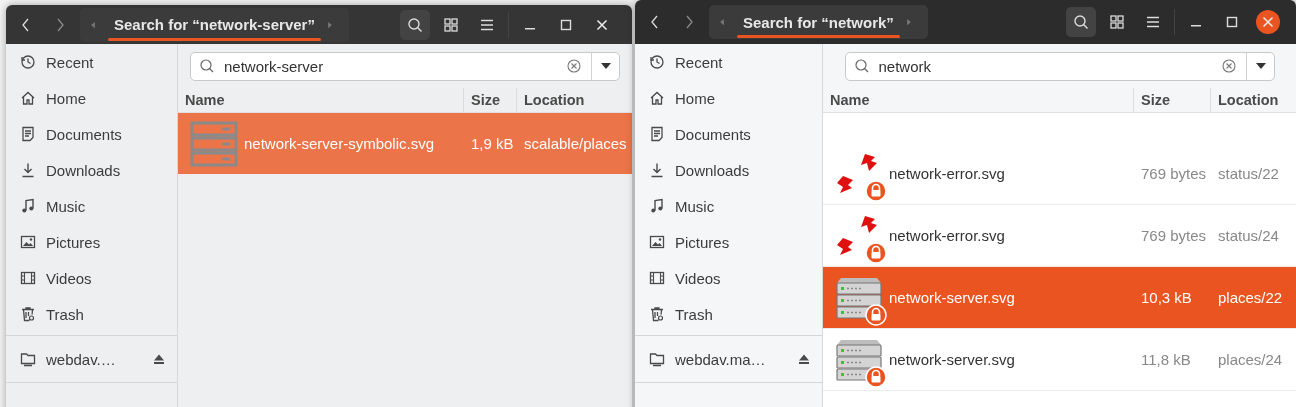 The height and width of the screenshot is (407, 1296). I want to click on file-location: places/22, so click(1250, 297).